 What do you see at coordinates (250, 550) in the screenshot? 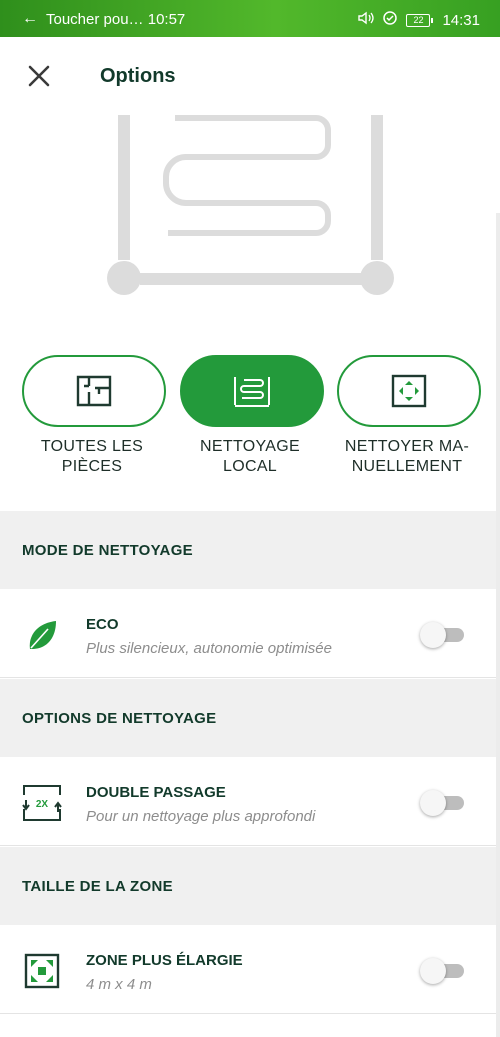
I see `section-cleaning-mode-header: MODE DE NETTOYAGE` at bounding box center [250, 550].